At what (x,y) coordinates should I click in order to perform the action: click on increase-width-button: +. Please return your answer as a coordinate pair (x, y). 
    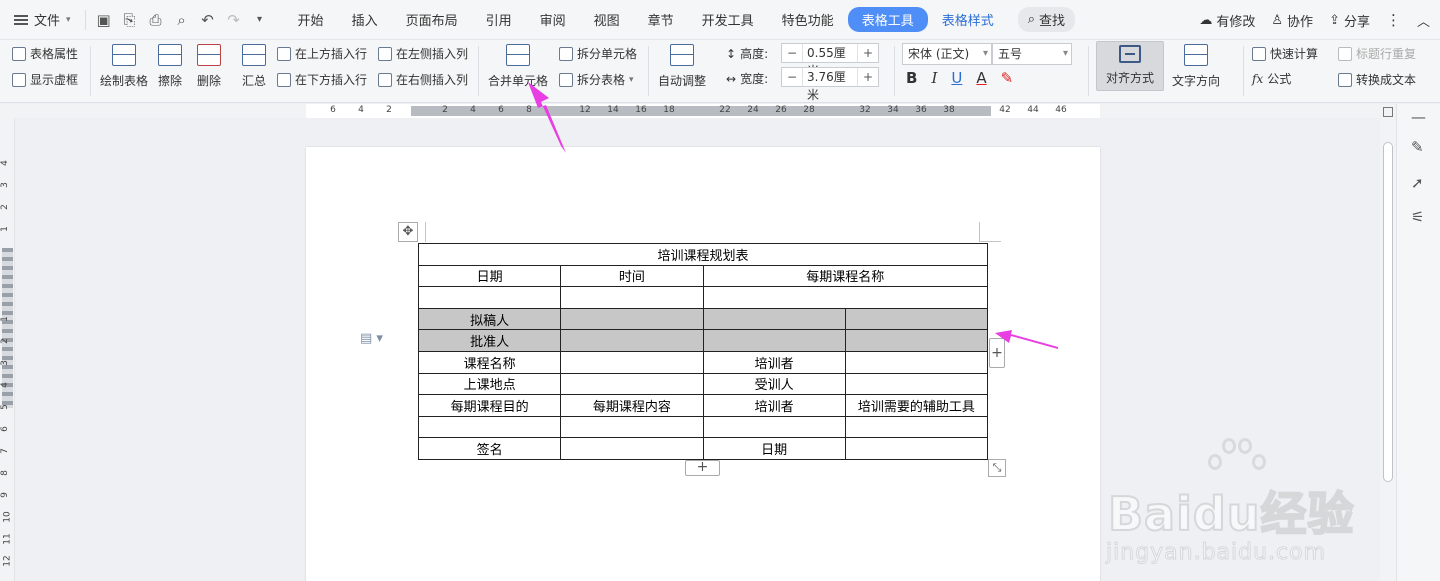
    Looking at the image, I should click on (868, 77).